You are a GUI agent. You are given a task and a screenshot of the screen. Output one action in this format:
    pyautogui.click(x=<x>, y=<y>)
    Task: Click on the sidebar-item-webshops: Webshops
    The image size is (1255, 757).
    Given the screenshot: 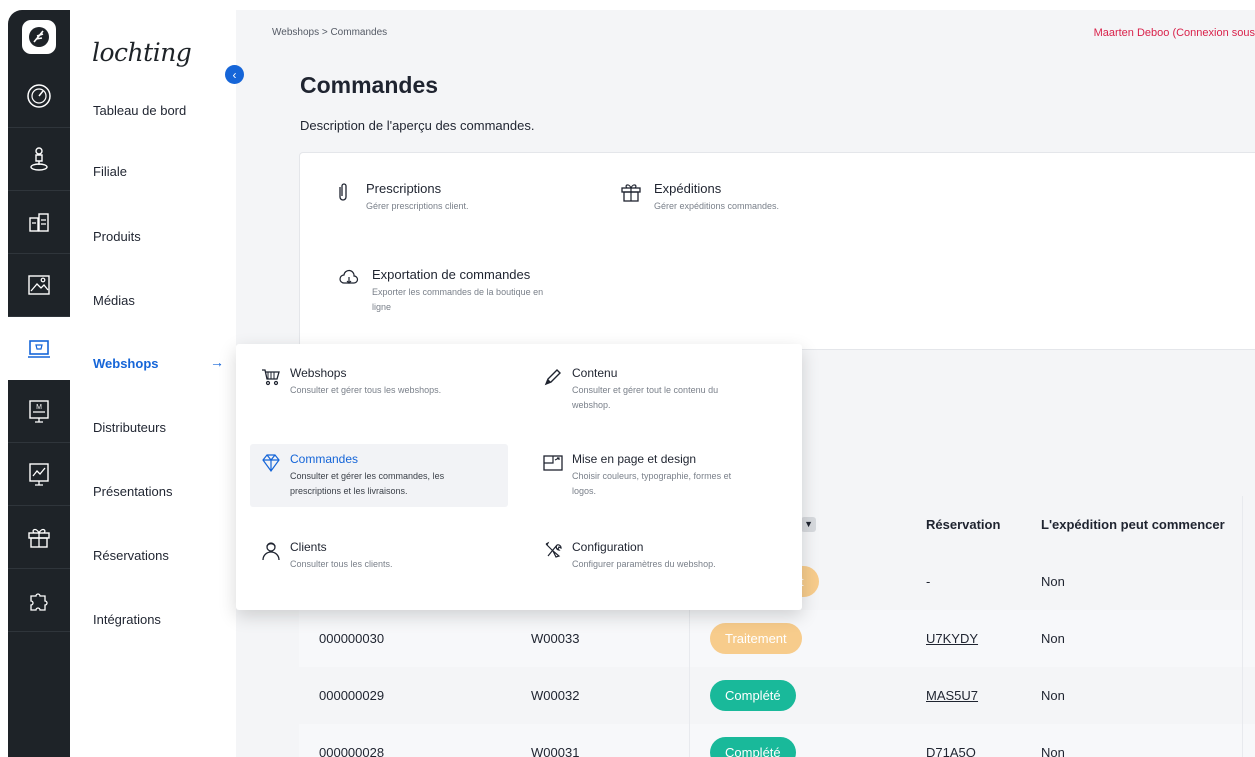 What is the action you would take?
    pyautogui.click(x=126, y=363)
    